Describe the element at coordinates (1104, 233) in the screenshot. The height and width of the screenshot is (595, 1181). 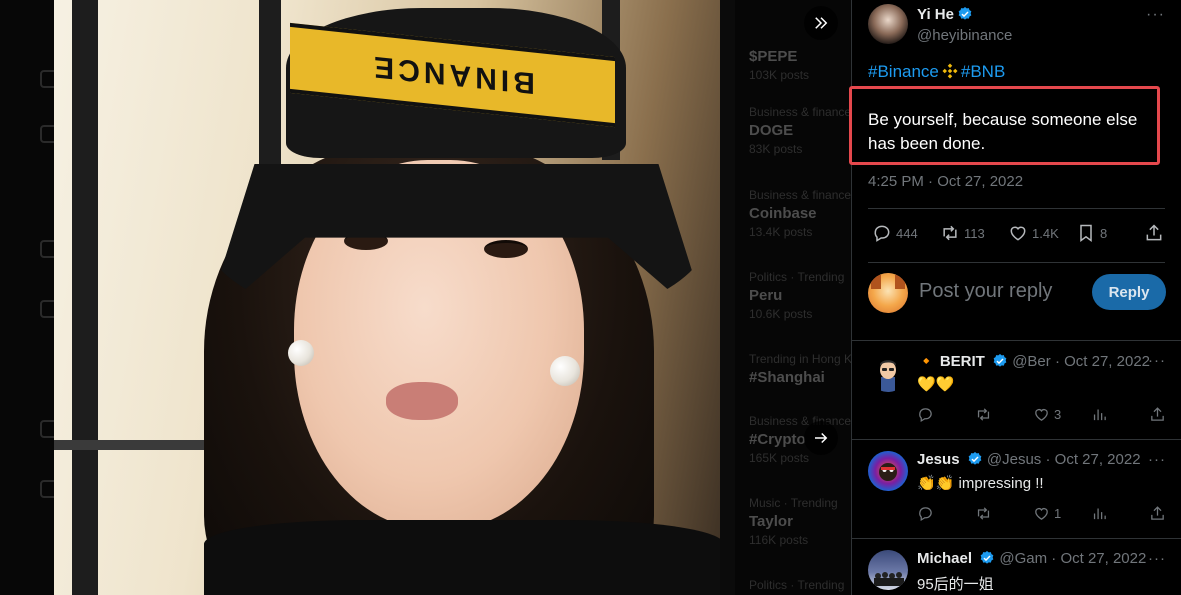
I see `bookmark-count: 8` at that location.